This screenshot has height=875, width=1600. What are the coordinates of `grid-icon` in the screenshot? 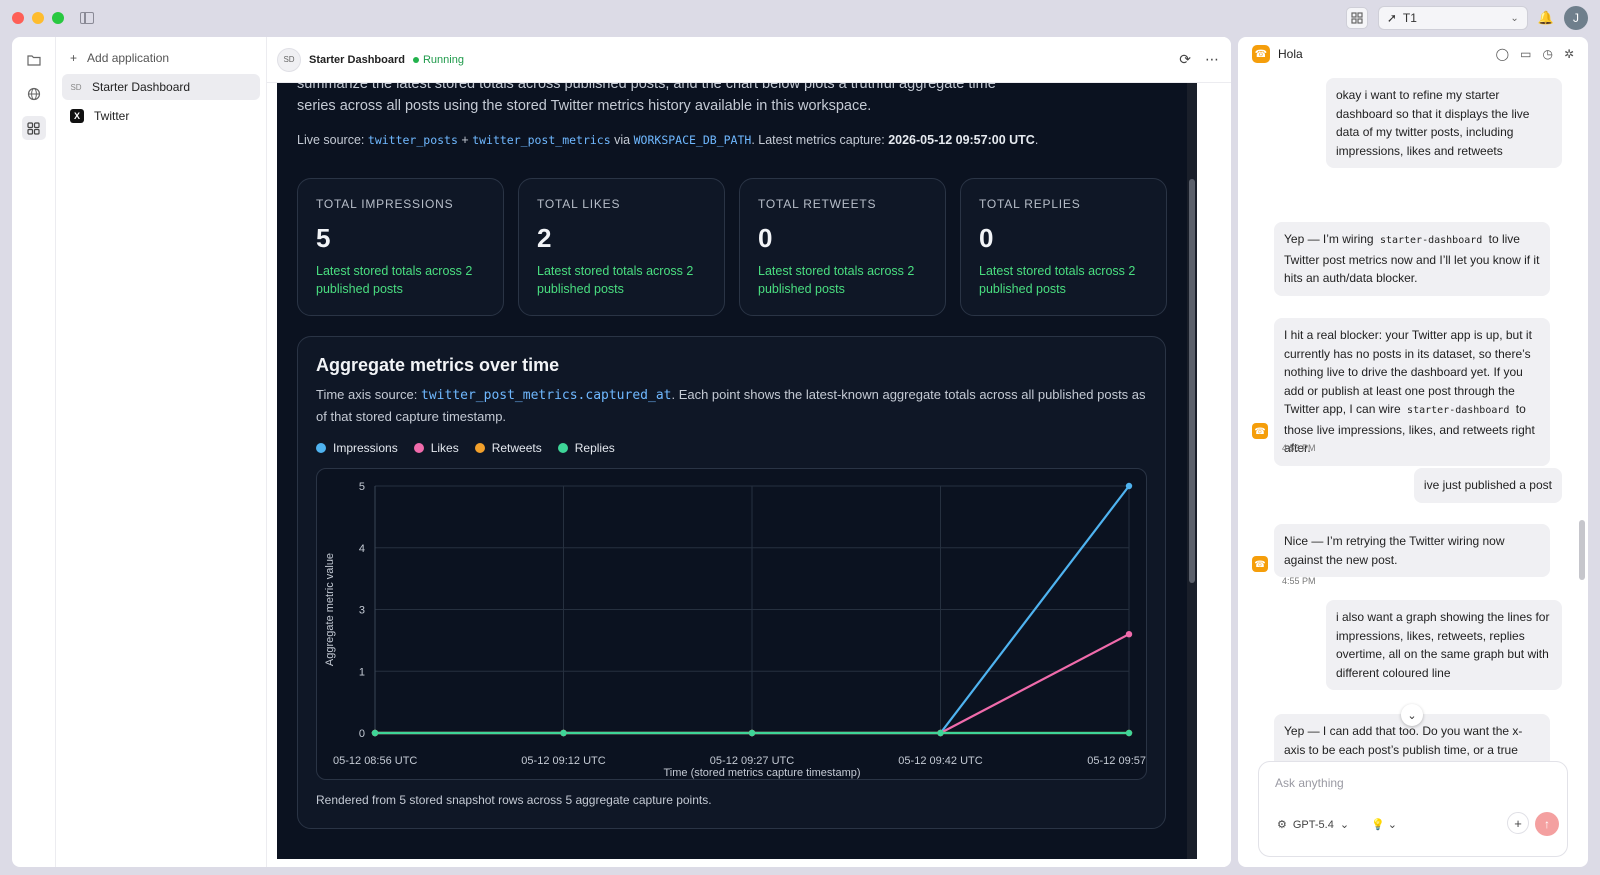 It's located at (1357, 18).